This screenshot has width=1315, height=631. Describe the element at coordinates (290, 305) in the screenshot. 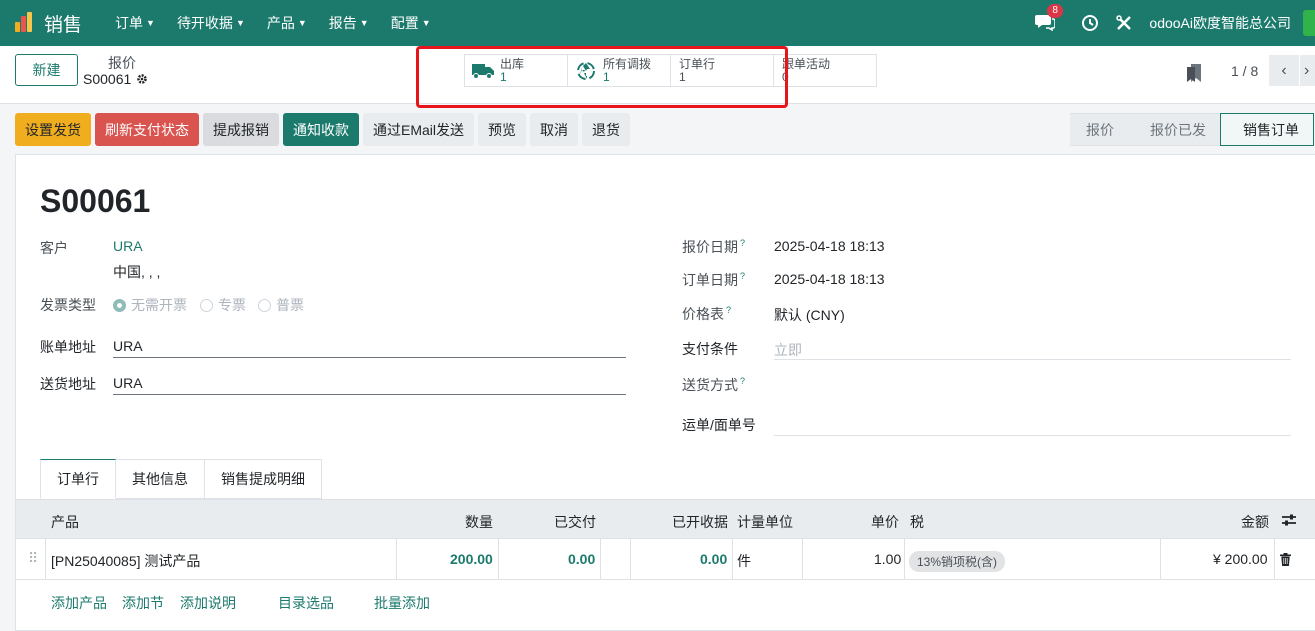

I see `radio-label: 普票` at that location.